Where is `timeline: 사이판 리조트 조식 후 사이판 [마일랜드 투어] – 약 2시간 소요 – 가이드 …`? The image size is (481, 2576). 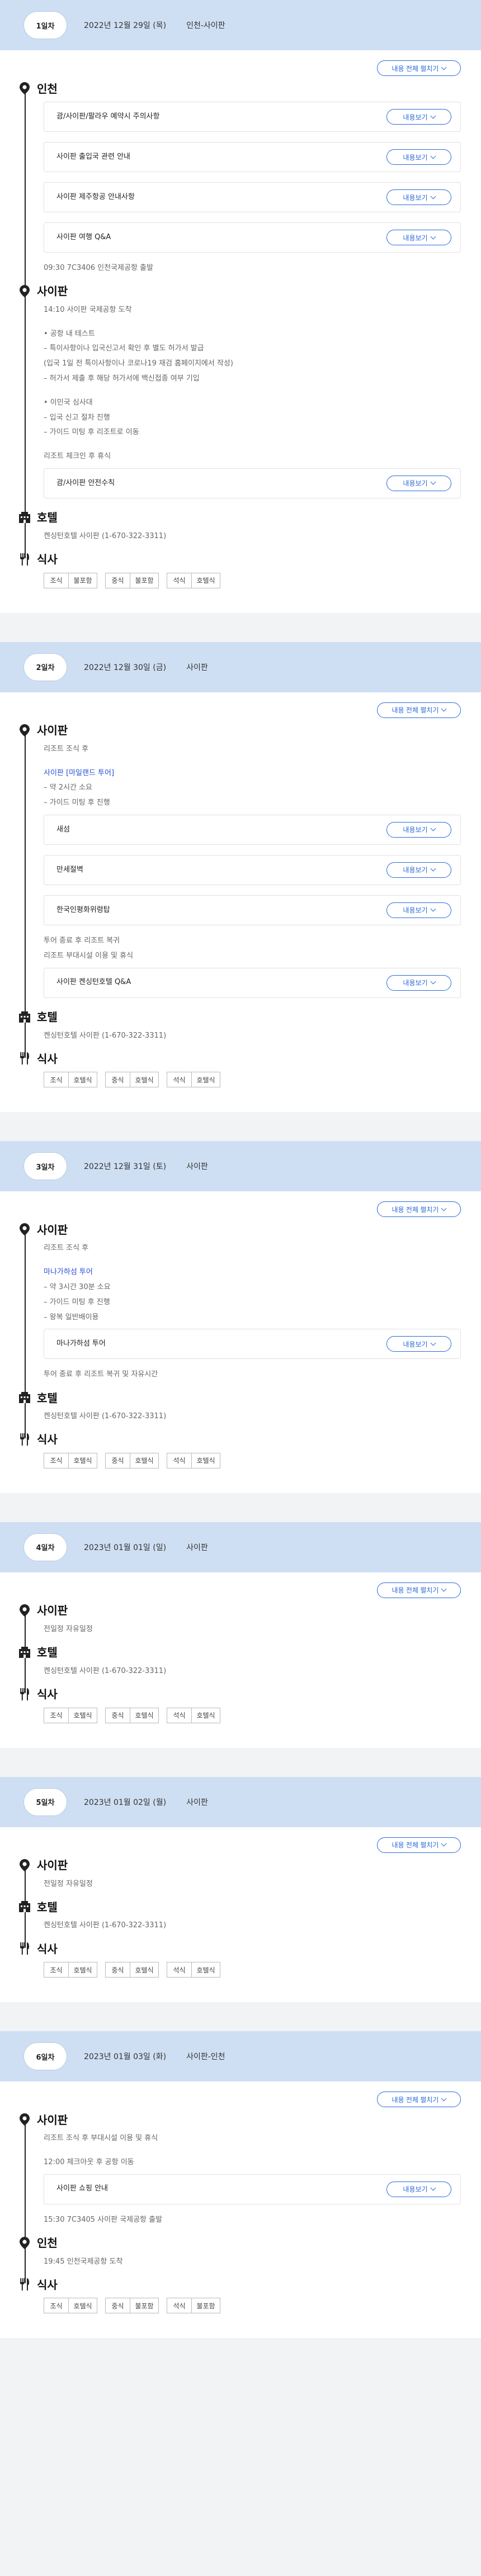
timeline: 사이판 리조트 조식 후 사이판 [마일랜드 투어] – 약 2시간 소요 – 가이드 … is located at coordinates (240, 904).